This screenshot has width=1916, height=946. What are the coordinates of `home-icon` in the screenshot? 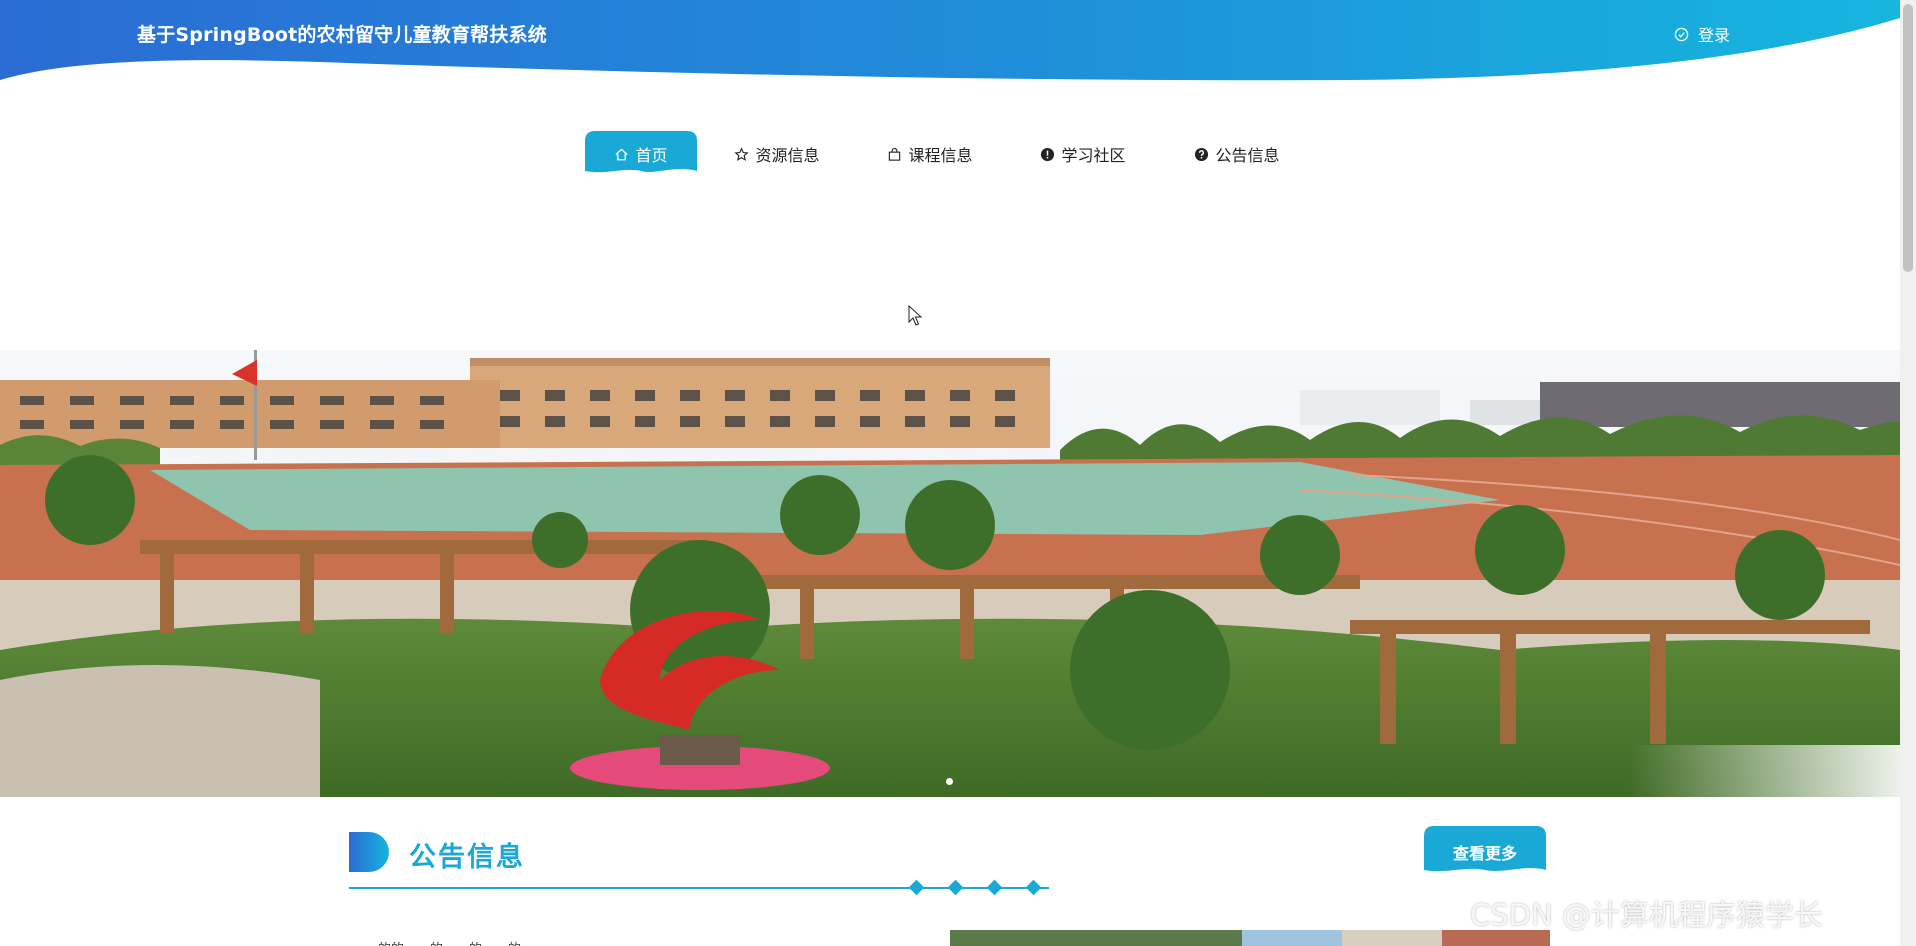 It's located at (622, 153).